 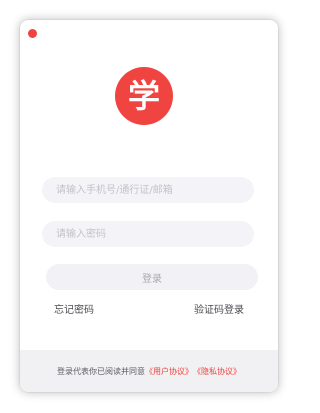 I want to click on close-window-button, so click(x=32, y=33).